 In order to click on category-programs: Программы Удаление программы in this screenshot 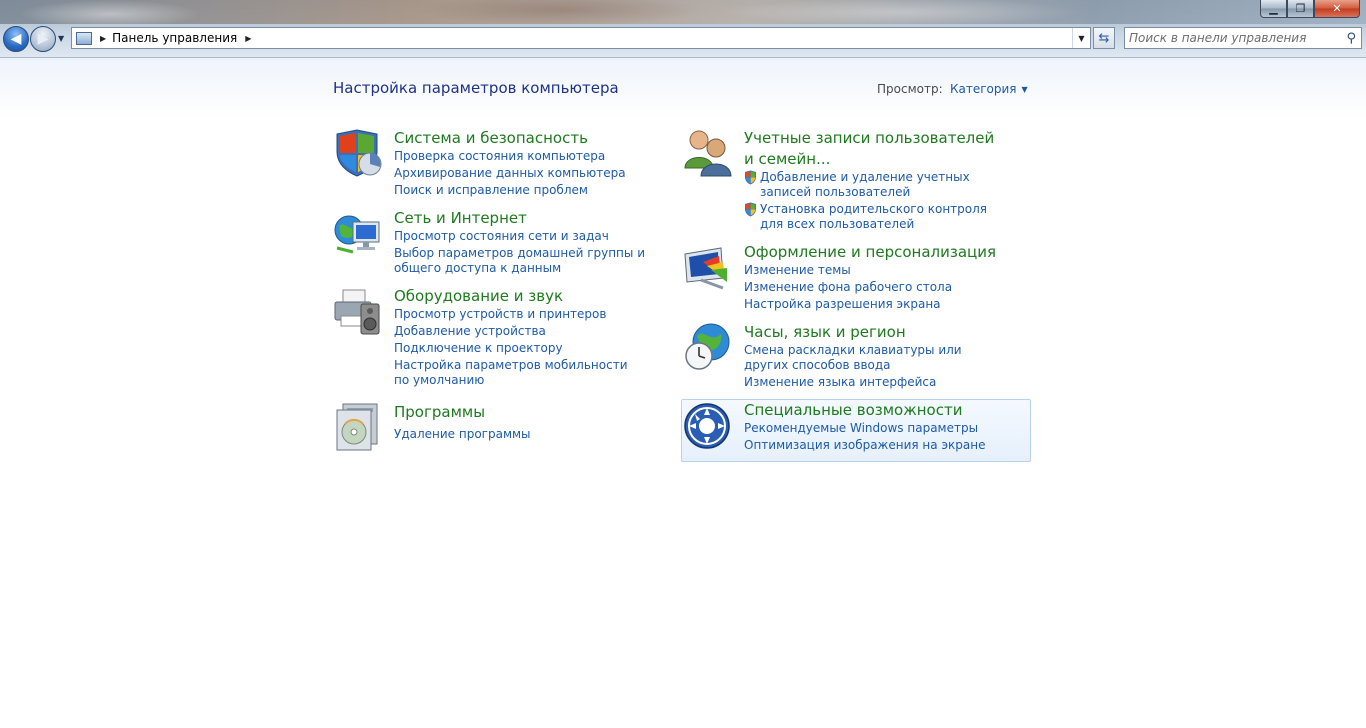, I will do `click(503, 427)`.